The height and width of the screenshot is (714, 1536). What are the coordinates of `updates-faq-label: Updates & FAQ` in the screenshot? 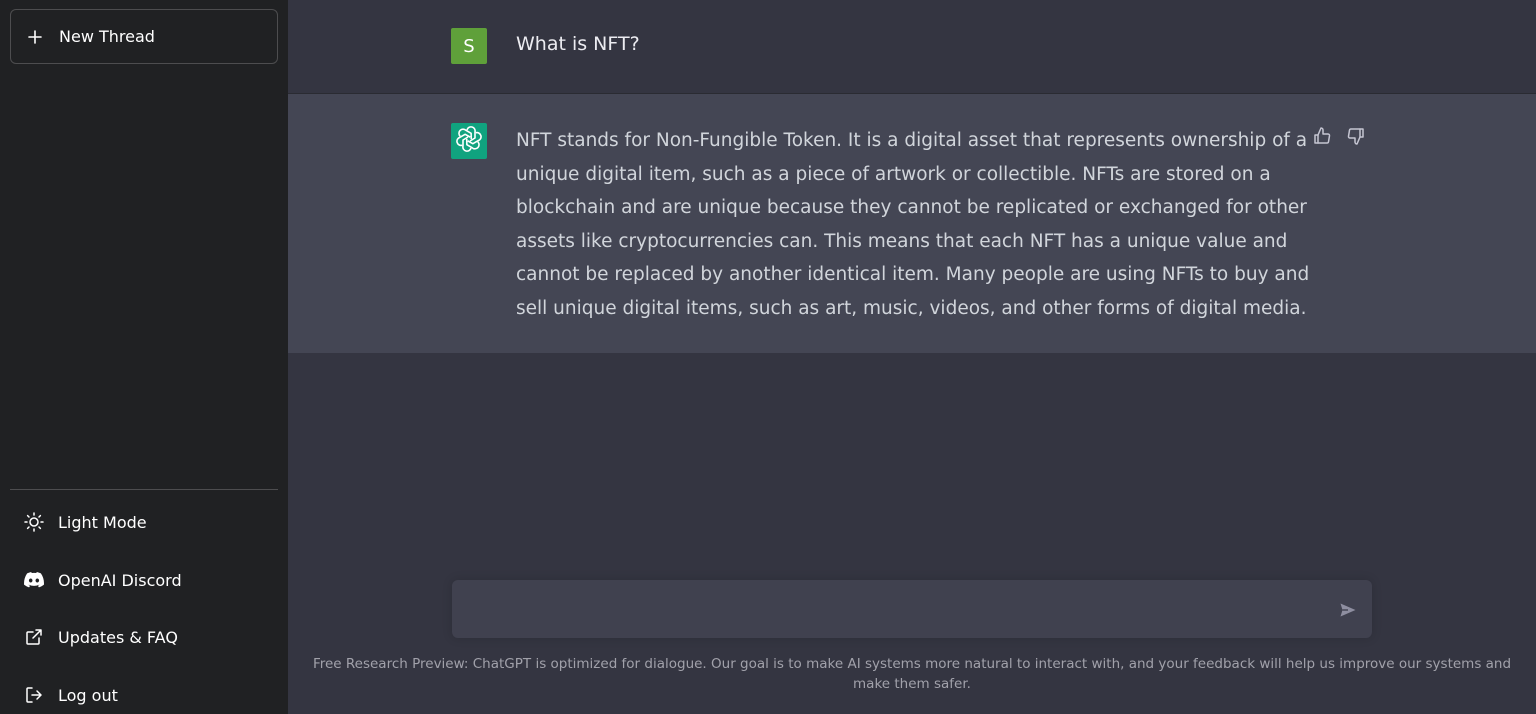 It's located at (118, 637).